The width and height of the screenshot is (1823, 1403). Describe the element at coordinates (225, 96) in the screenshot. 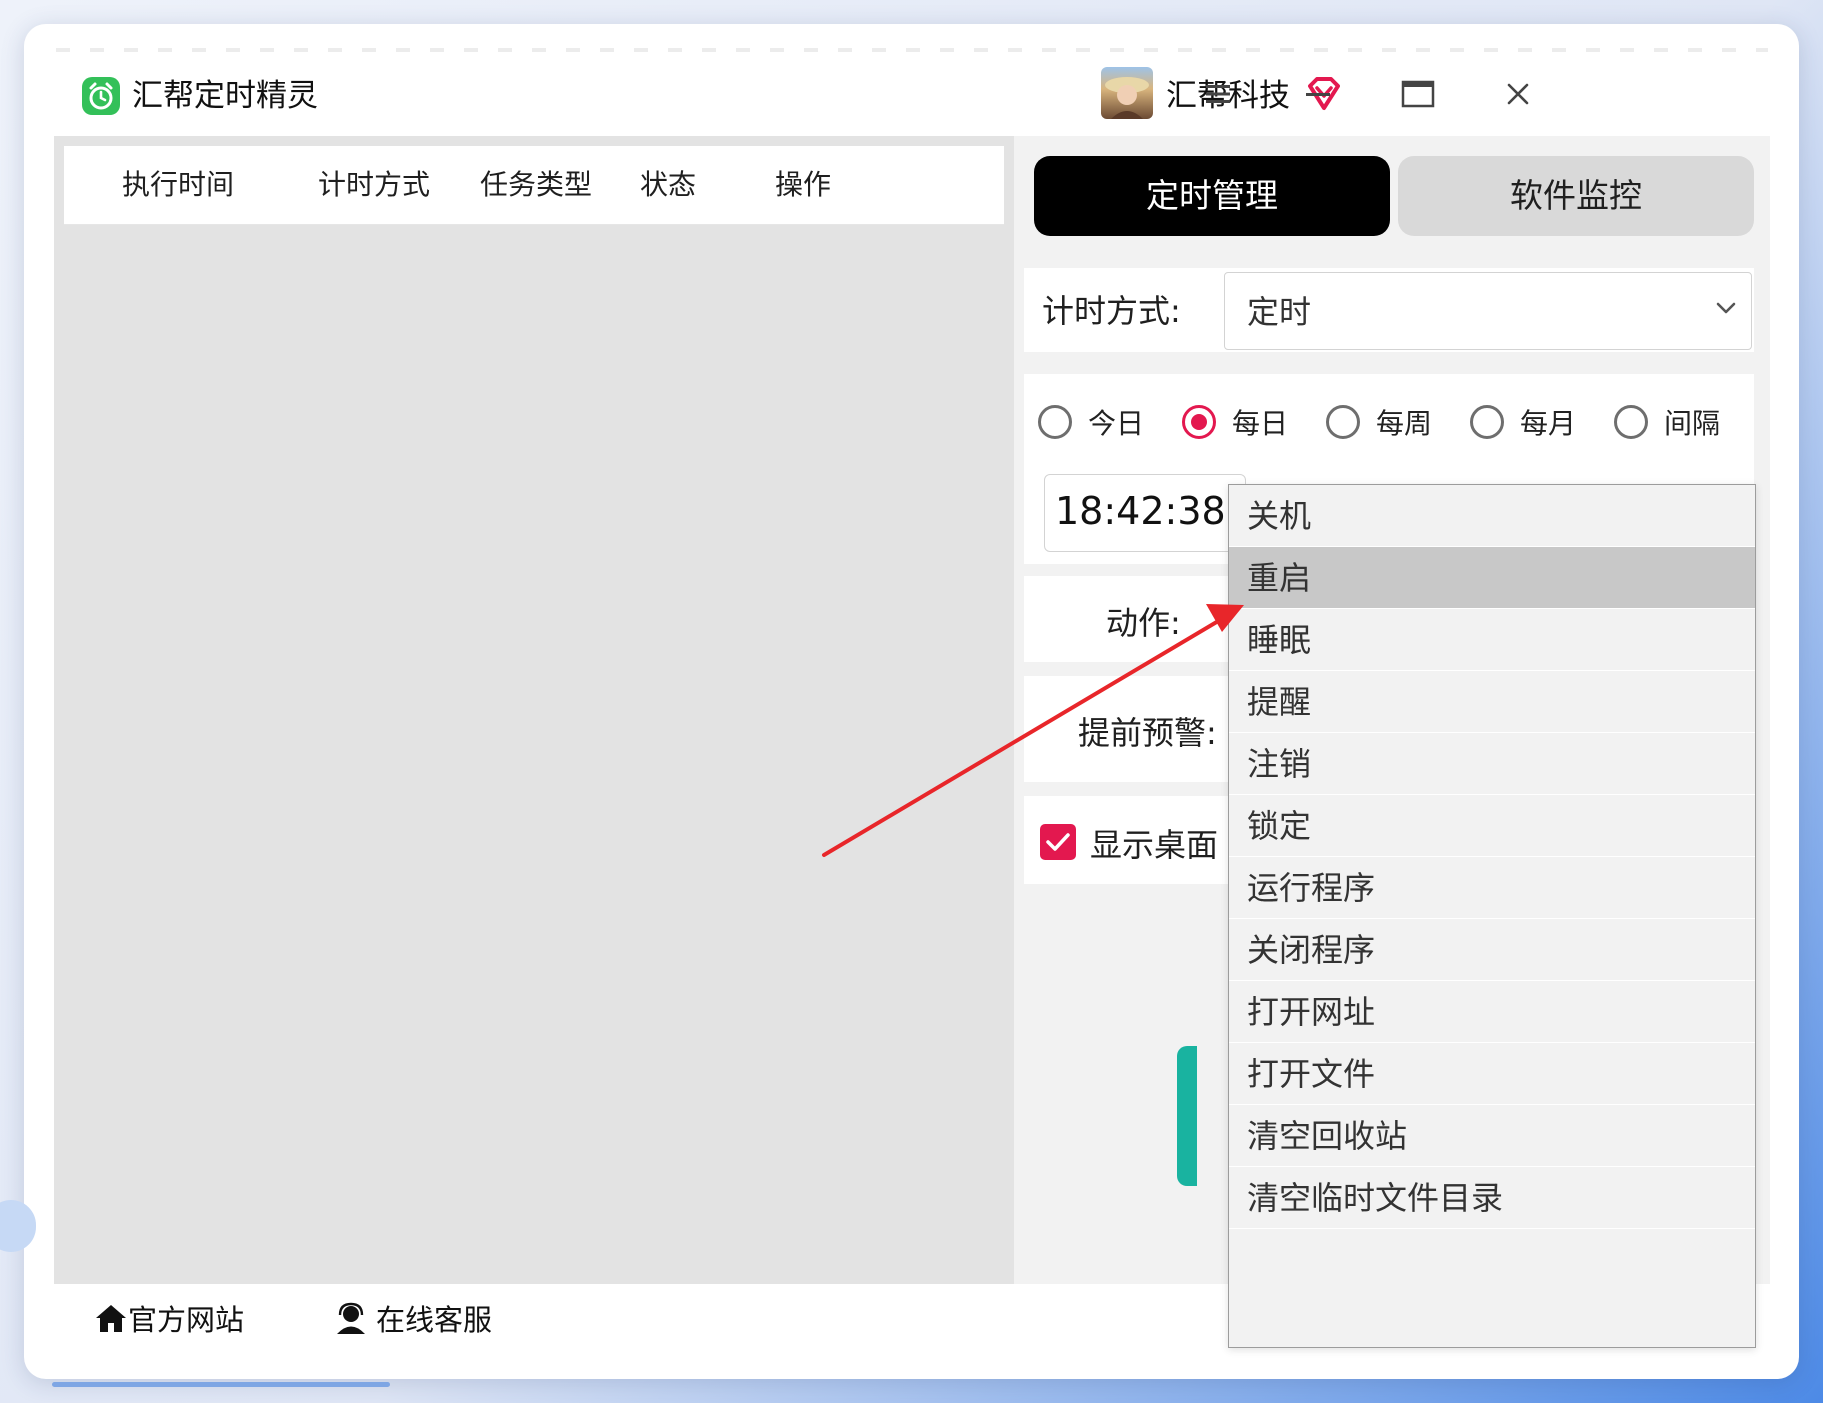

I see `app-title: 汇帮定时精灵` at that location.